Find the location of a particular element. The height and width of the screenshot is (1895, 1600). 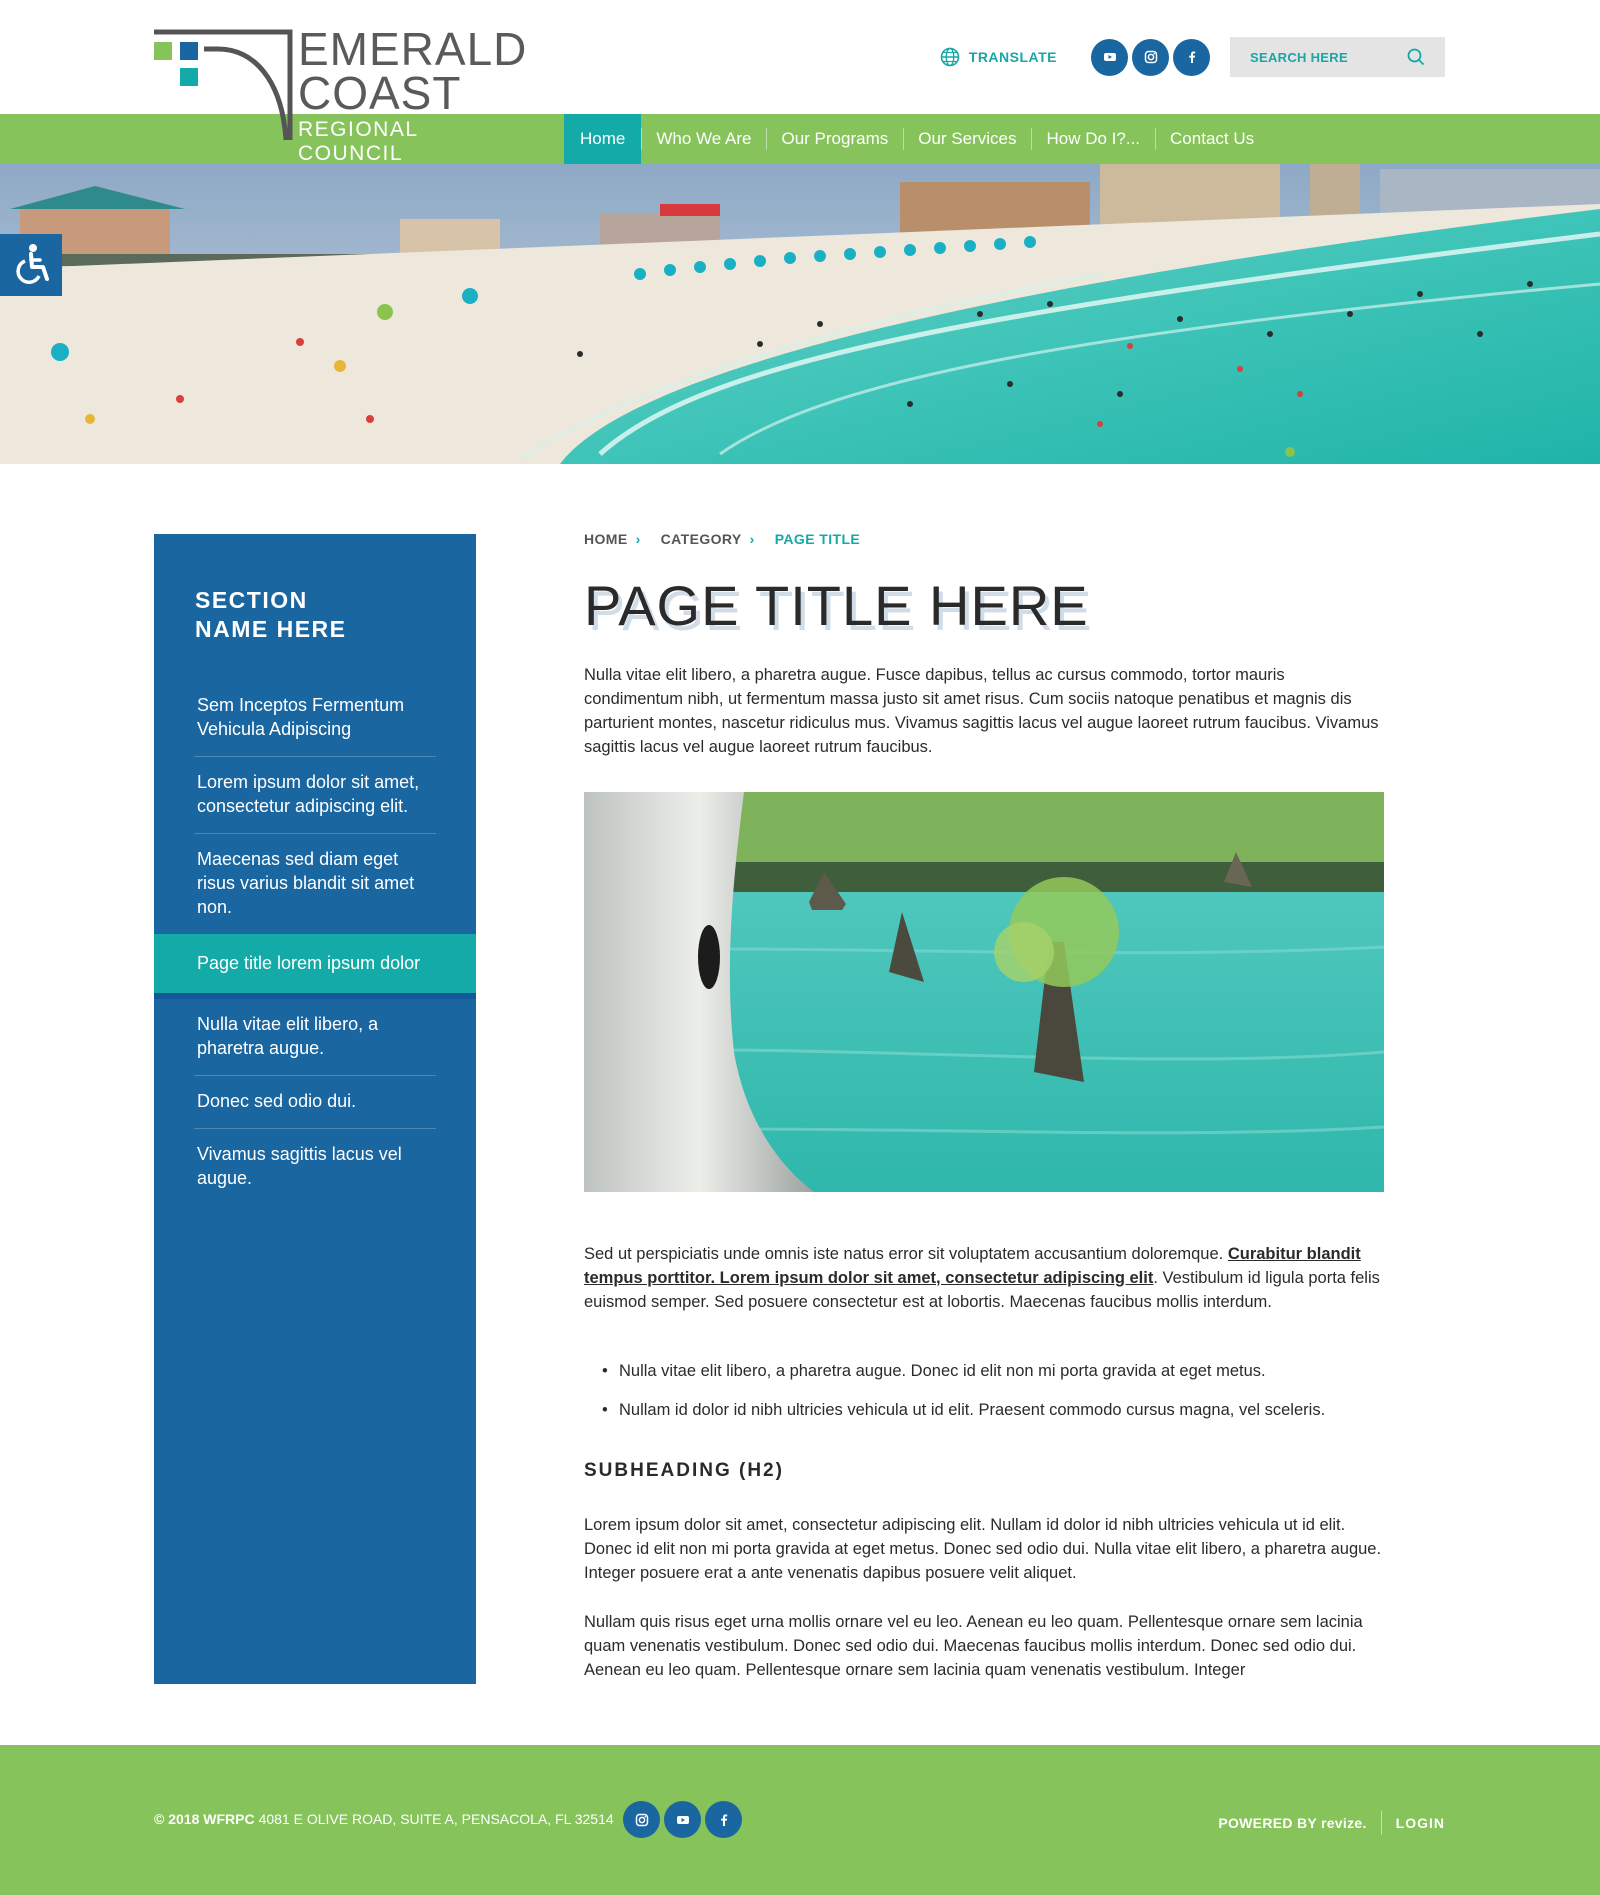

breadcrumb-current: PAGE TITLE is located at coordinates (817, 539).